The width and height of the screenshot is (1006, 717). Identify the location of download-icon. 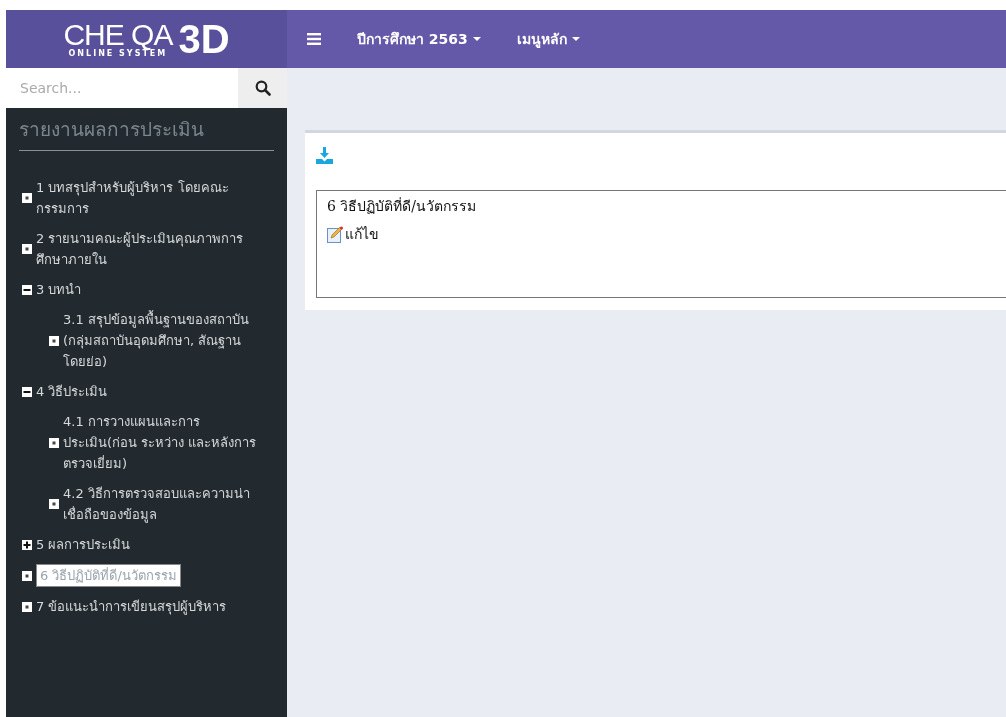
(324, 155).